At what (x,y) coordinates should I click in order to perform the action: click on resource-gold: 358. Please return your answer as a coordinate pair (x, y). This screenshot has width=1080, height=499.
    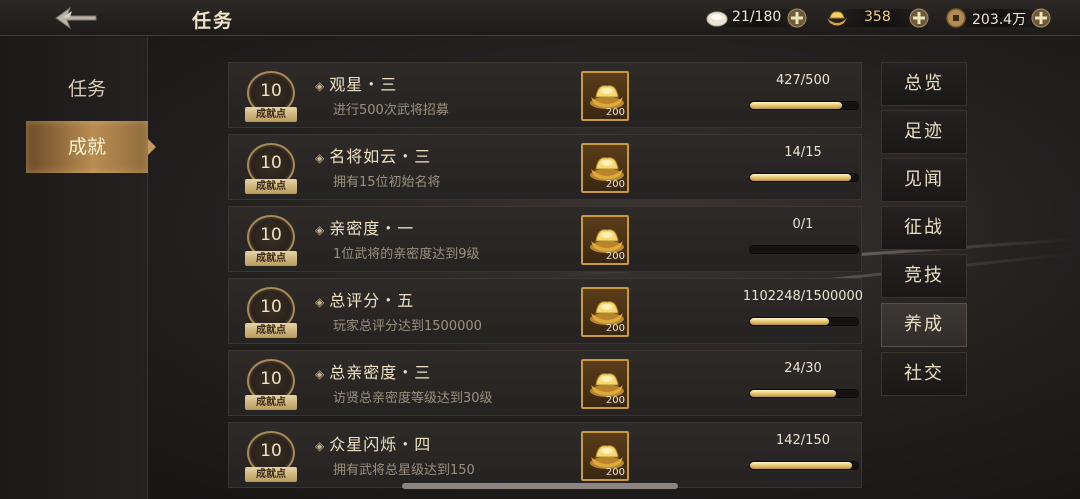
    Looking at the image, I should click on (879, 18).